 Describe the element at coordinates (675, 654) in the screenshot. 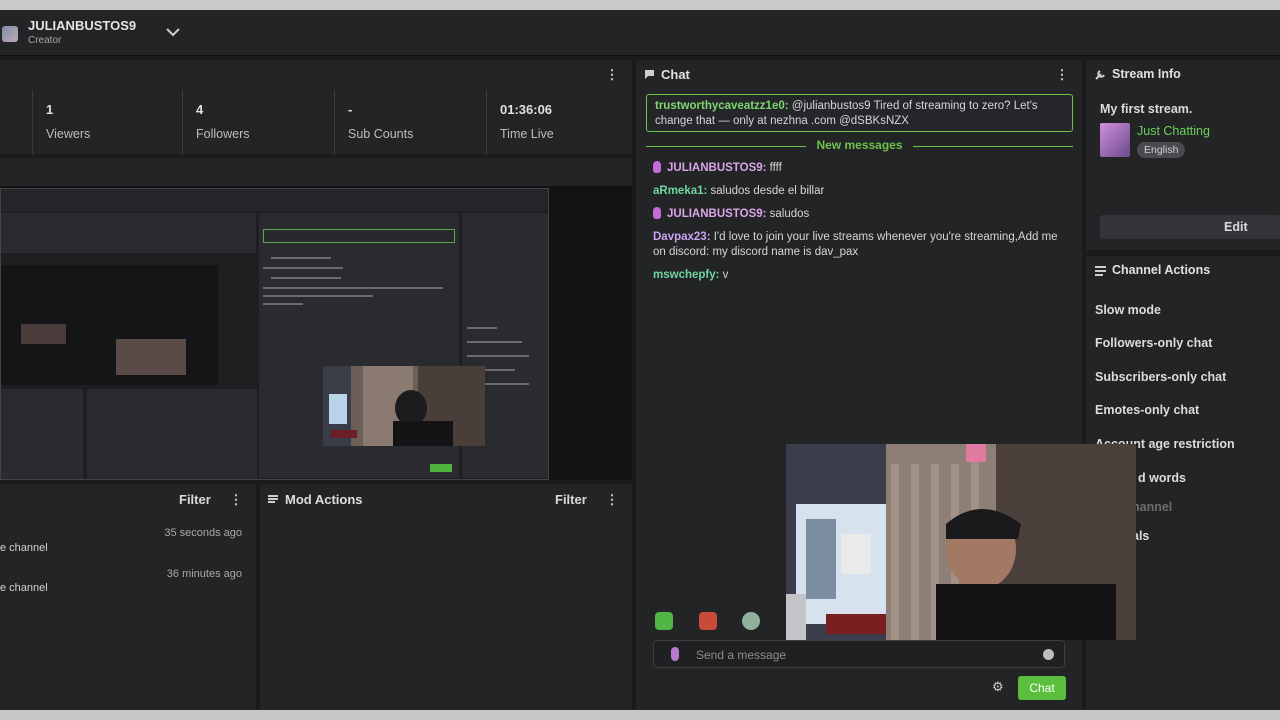

I see `mic-icon` at that location.